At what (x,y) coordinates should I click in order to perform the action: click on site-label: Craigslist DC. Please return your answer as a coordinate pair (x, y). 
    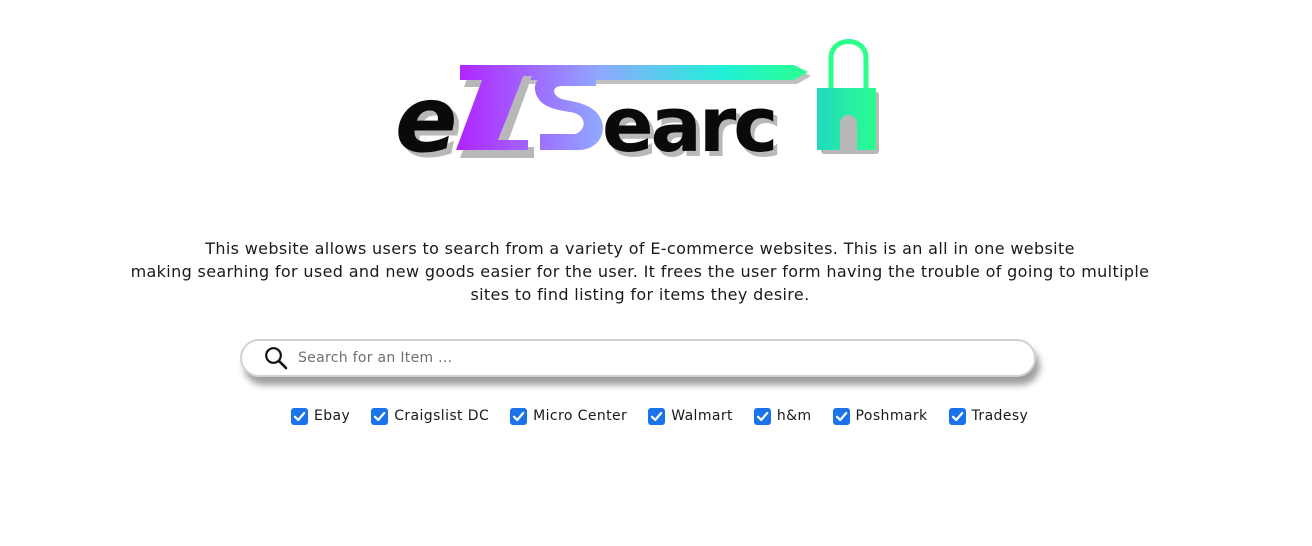
    Looking at the image, I should click on (442, 416).